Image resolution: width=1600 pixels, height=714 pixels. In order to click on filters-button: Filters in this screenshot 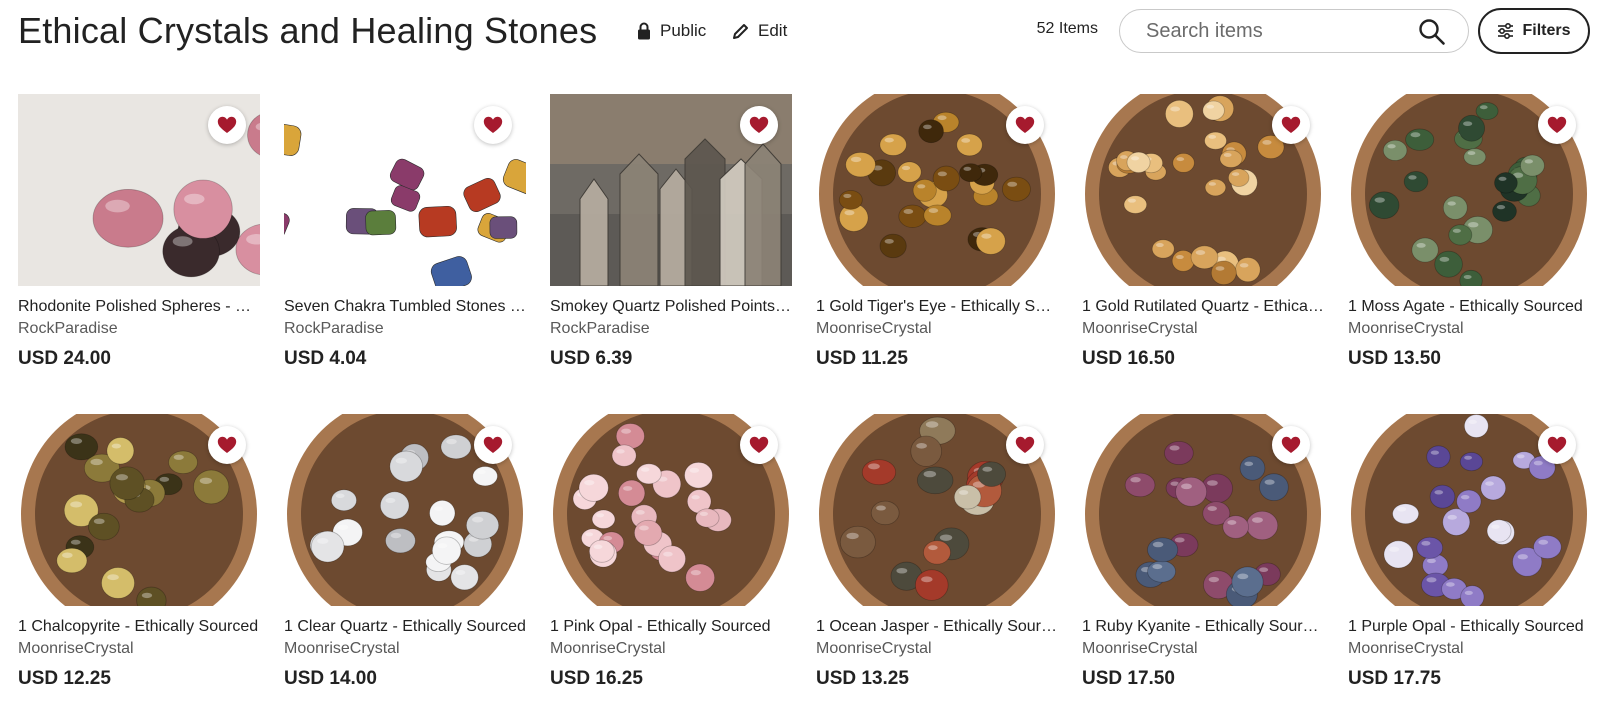, I will do `click(1534, 31)`.